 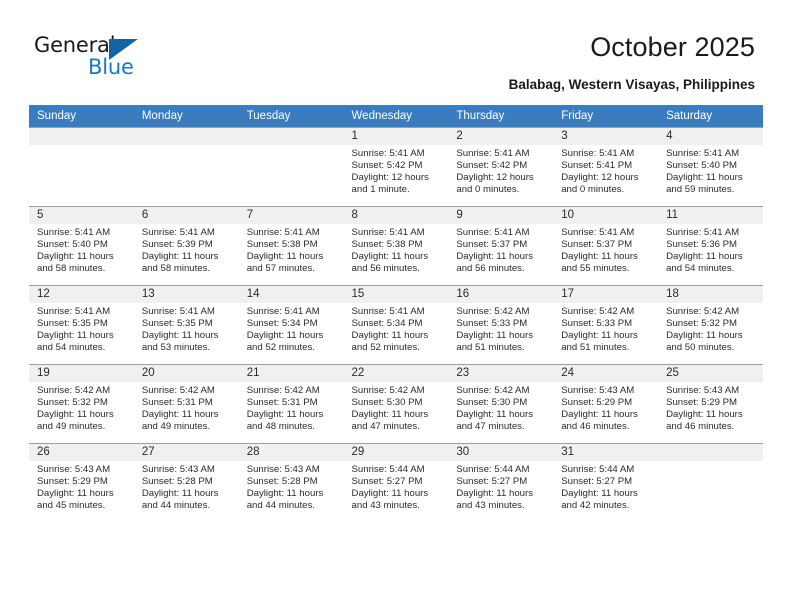 What do you see at coordinates (598, 469) in the screenshot?
I see `sunrise-text: Sunrise: 5:44 AM` at bounding box center [598, 469].